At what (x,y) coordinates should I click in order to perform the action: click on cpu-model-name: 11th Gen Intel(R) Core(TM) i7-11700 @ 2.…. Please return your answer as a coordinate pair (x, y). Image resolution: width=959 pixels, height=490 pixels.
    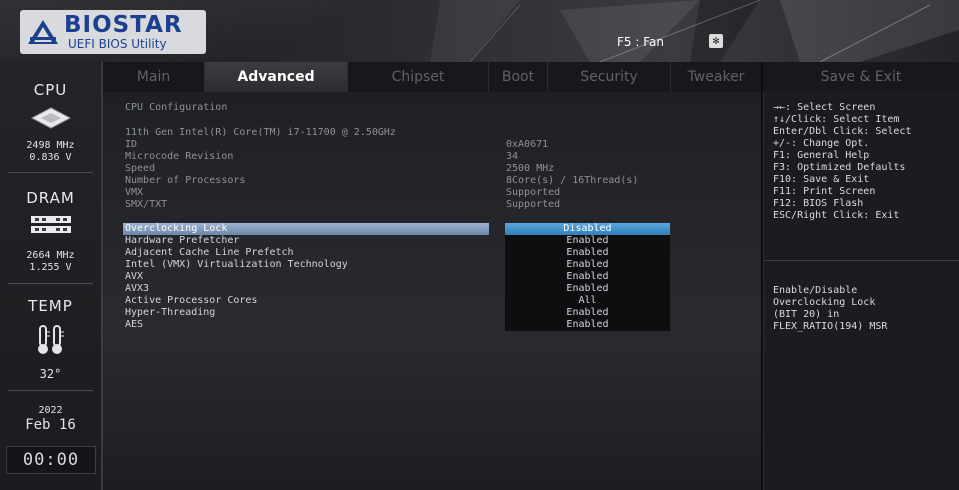
    Looking at the image, I should click on (260, 132).